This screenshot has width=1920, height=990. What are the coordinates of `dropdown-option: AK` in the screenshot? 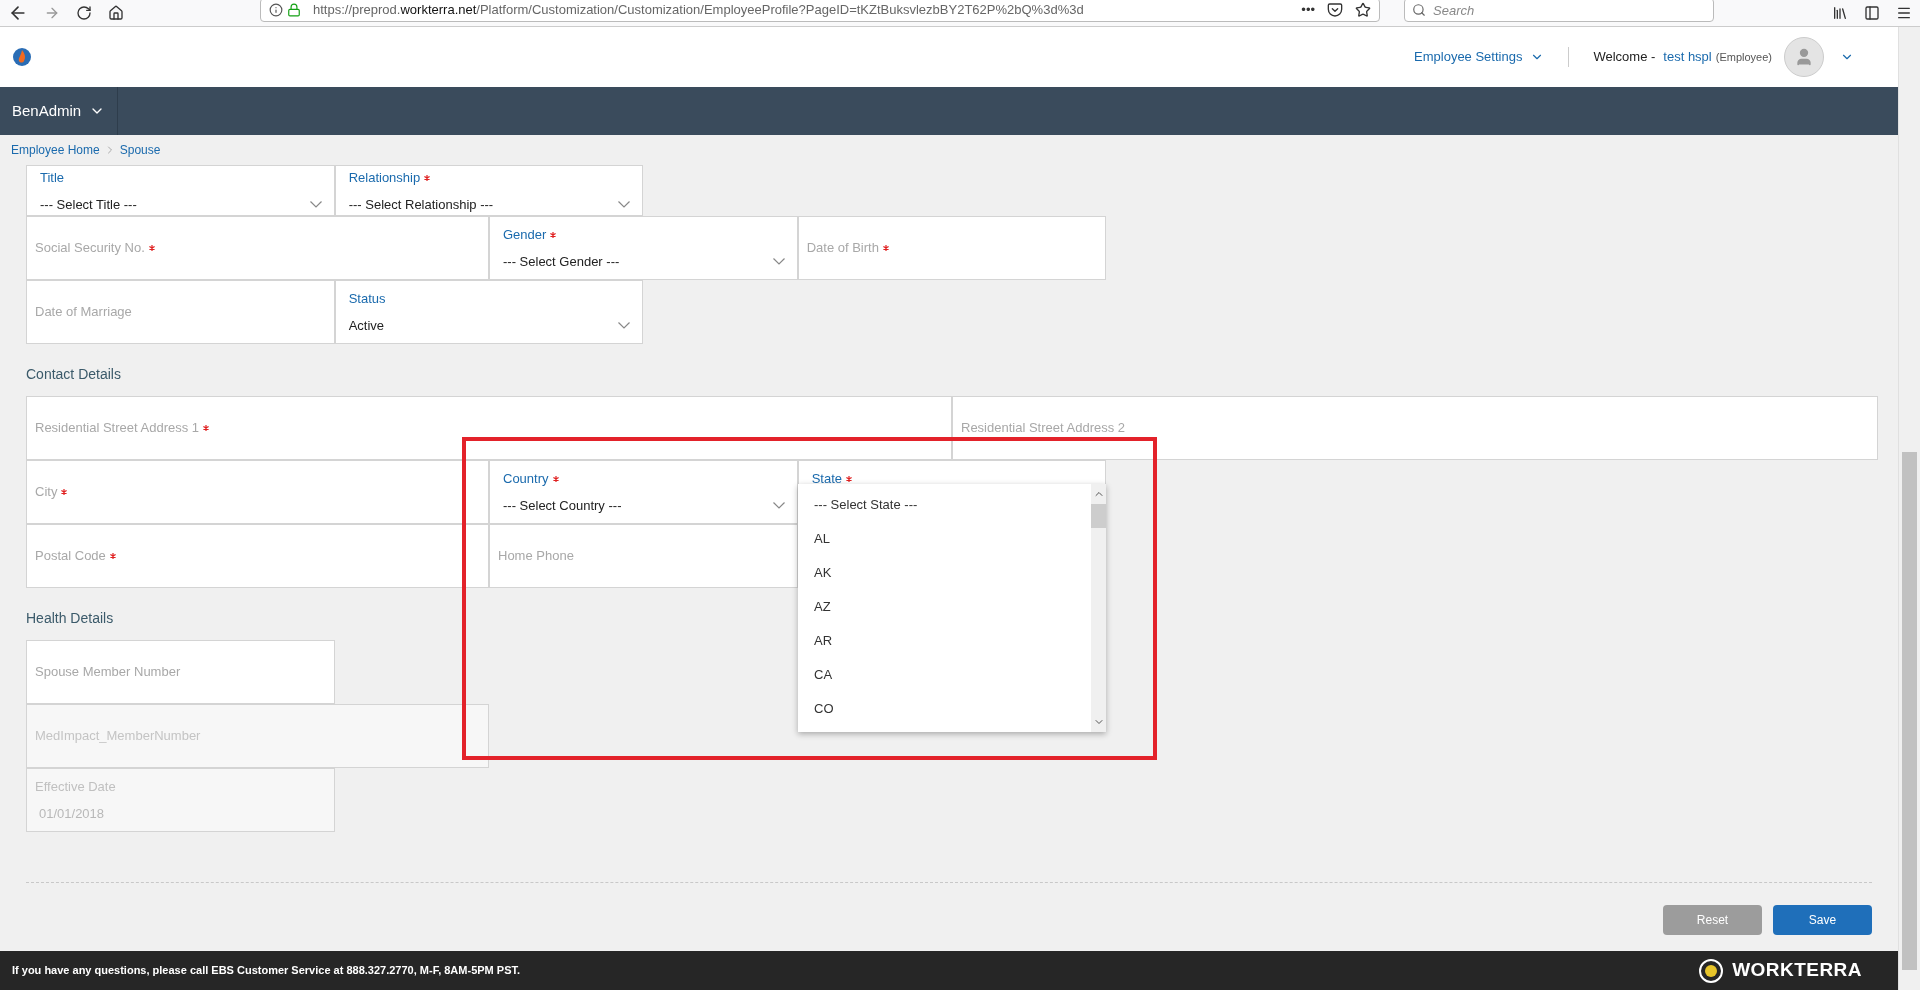 It's located at (944, 573).